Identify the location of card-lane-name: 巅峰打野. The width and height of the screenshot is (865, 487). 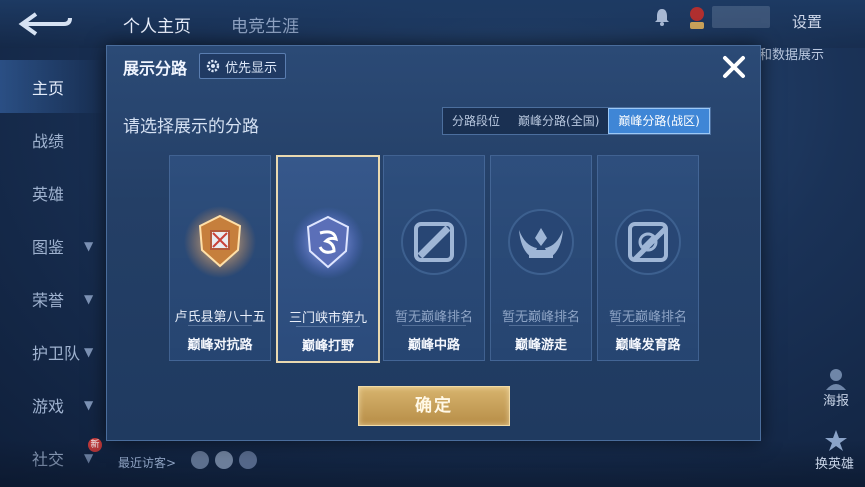
(327, 346).